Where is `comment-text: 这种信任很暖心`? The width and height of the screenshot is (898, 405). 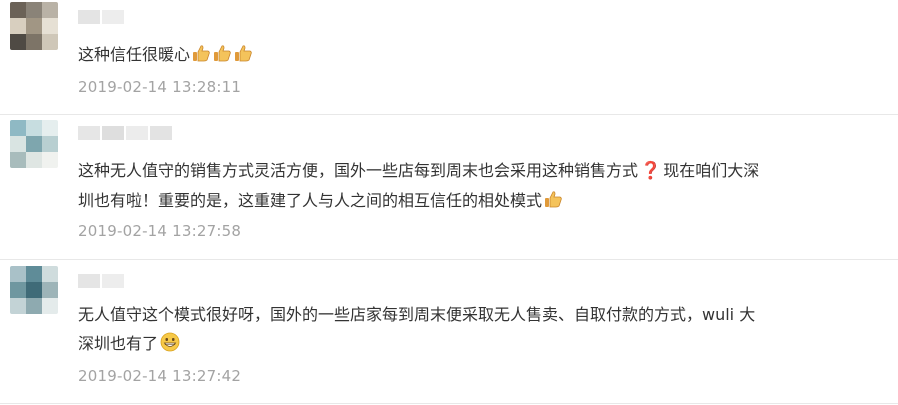 comment-text: 这种信任很暖心 is located at coordinates (448, 54).